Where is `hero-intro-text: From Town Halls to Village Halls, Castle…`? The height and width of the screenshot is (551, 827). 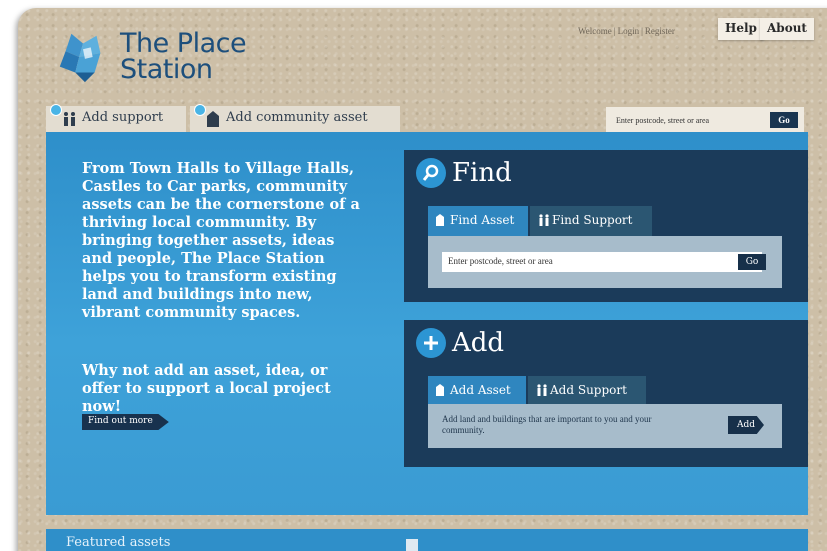
hero-intro-text: From Town Halls to Village Halls, Castle… is located at coordinates (221, 240).